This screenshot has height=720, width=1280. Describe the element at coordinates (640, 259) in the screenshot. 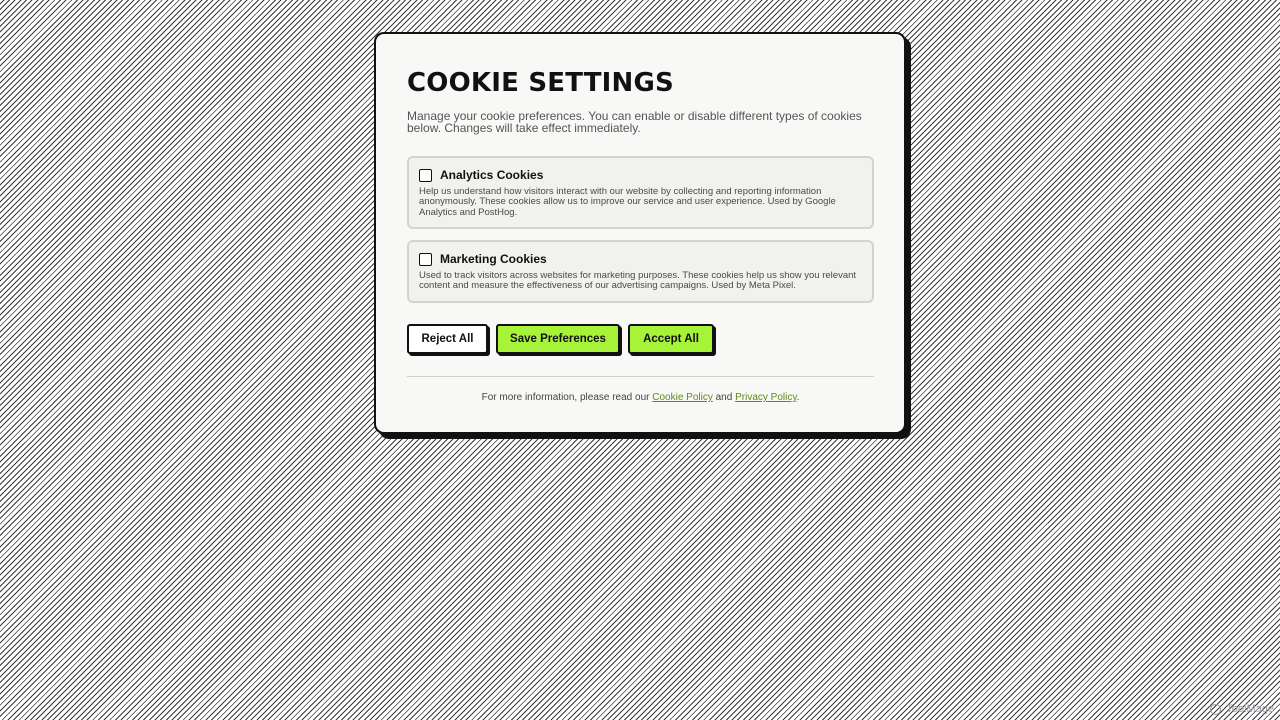

I see `marketing-cookies-header: Marketing Cookies` at that location.